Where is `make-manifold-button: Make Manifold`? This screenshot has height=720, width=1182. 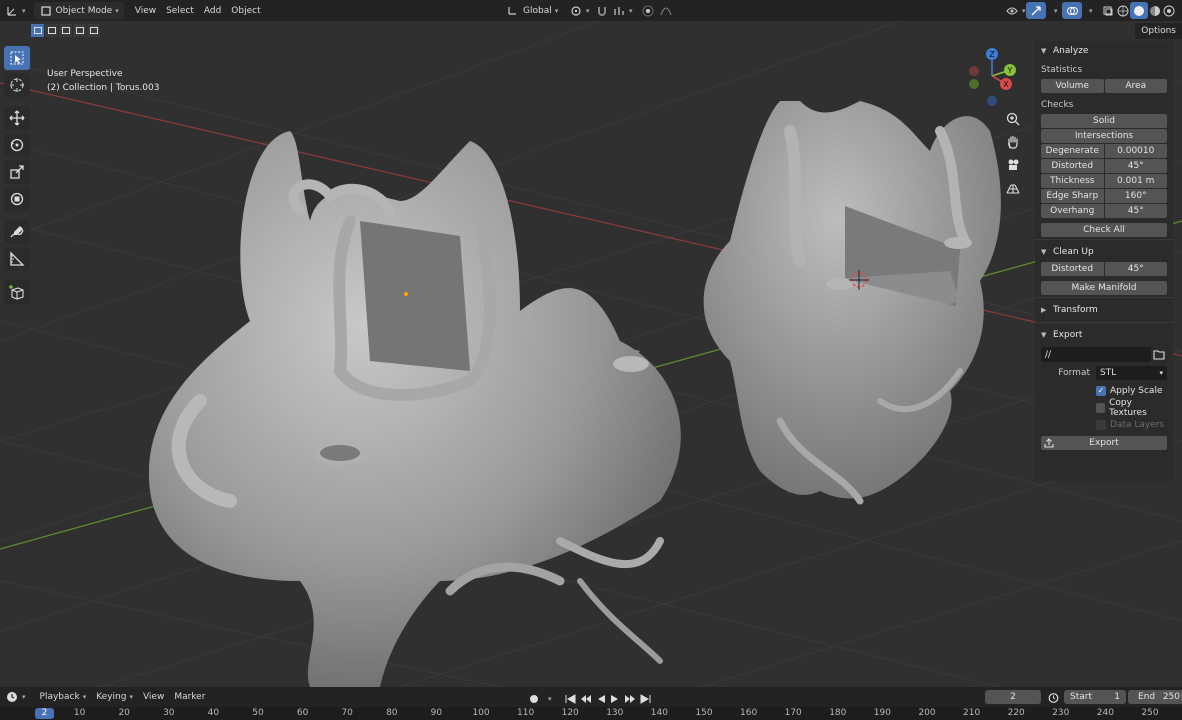
make-manifold-button: Make Manifold is located at coordinates (1104, 288).